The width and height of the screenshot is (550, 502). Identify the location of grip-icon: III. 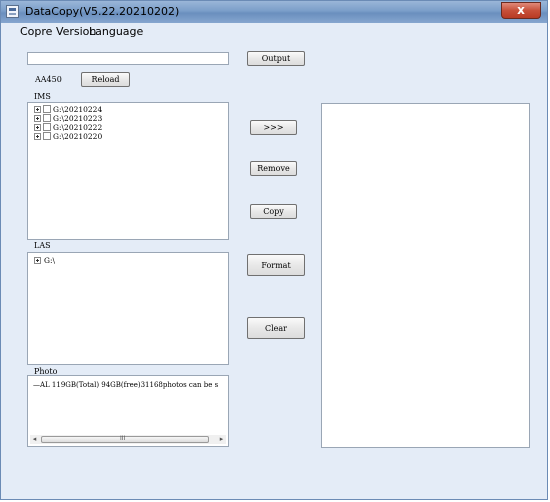
(123, 438).